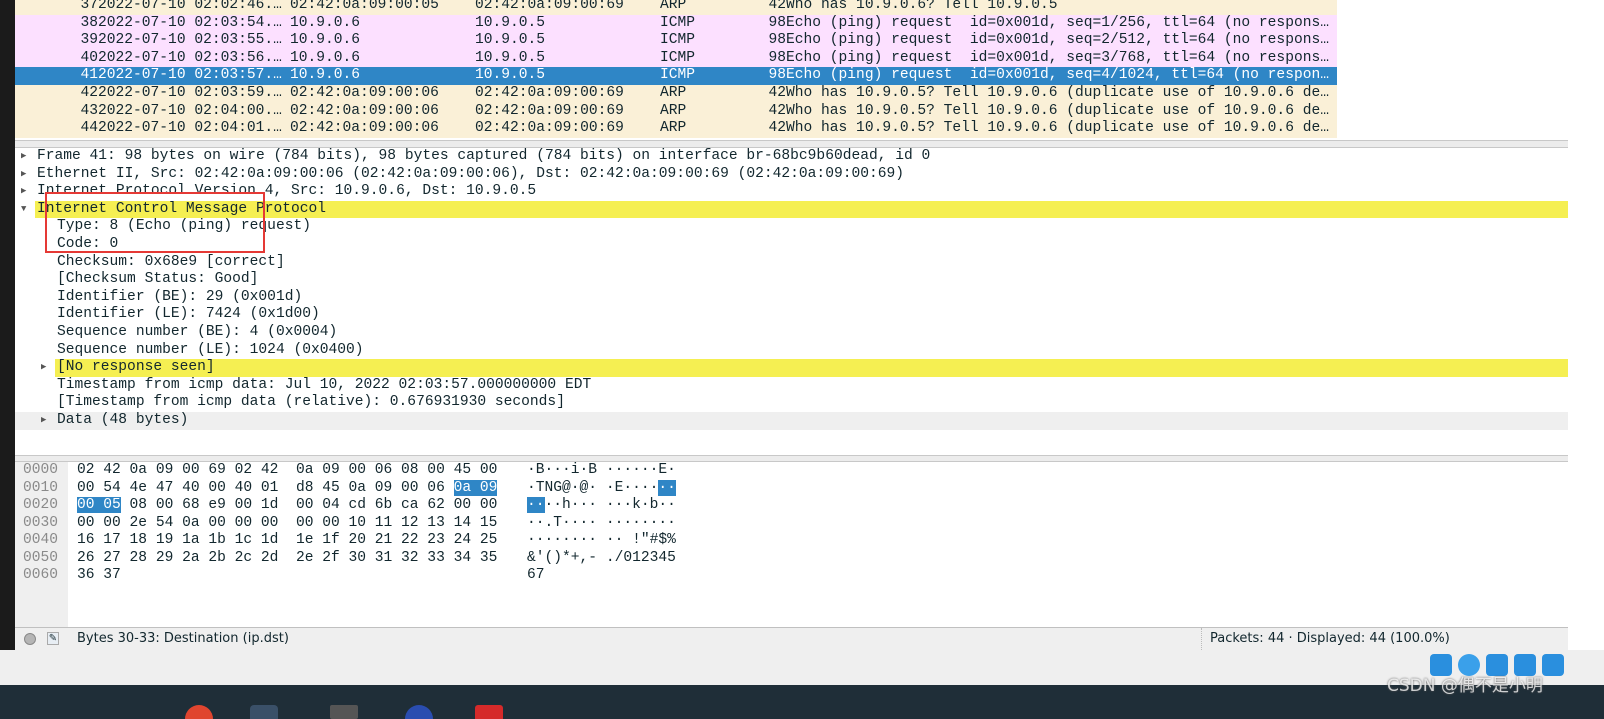  Describe the element at coordinates (791, 315) in the screenshot. I see `tree-item: Identifier (LE): 7424 (0x1d00)` at that location.